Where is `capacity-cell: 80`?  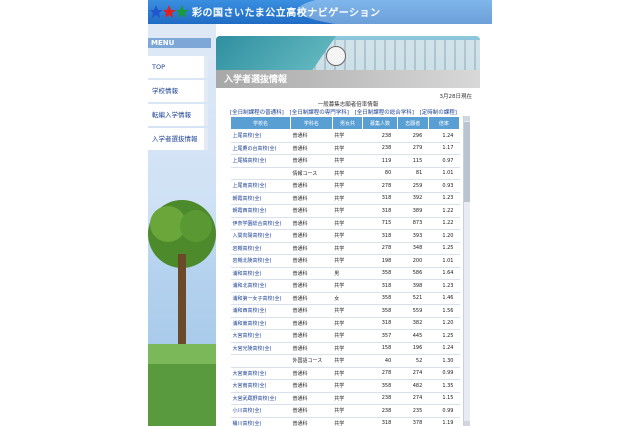
capacity-cell: 80 is located at coordinates (380, 173).